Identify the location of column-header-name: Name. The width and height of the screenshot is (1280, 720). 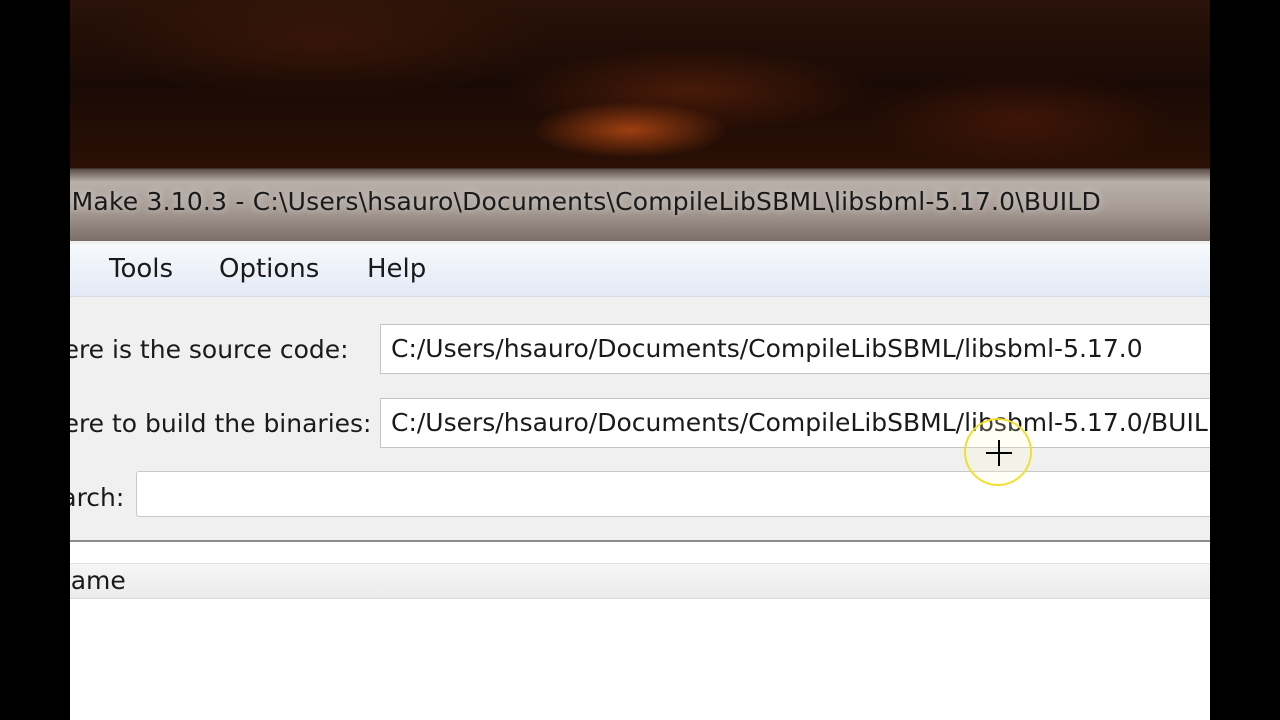
(98, 580).